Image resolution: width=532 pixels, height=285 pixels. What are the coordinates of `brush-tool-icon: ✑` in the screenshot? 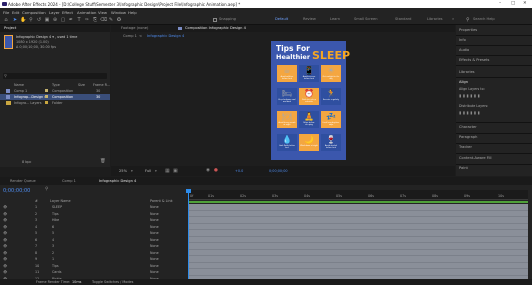 It's located at (87, 20).